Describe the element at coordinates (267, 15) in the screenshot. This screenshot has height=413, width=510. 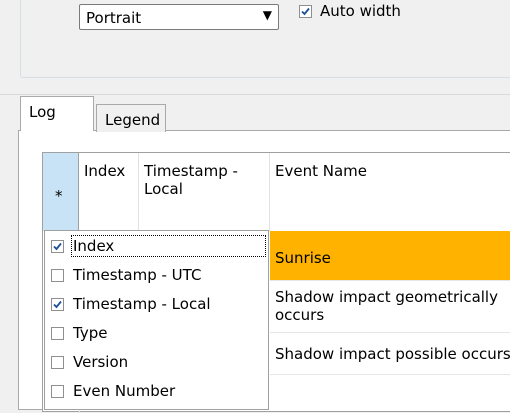
I see `chevron-down-icon: ▼` at that location.